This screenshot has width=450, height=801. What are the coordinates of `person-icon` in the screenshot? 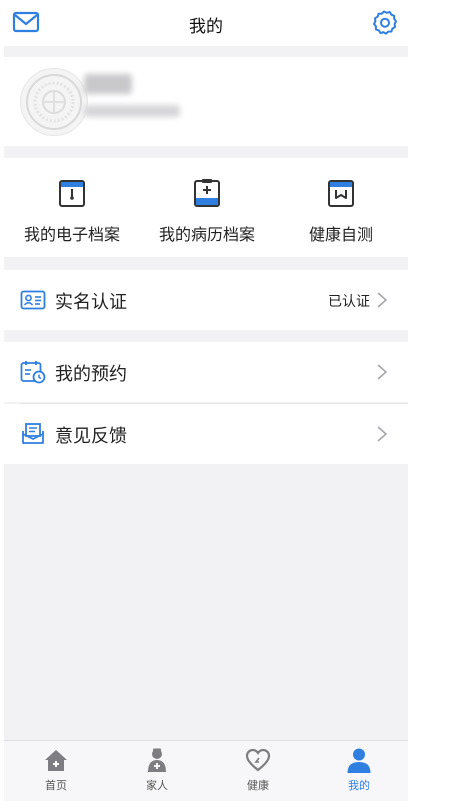 It's located at (359, 760).